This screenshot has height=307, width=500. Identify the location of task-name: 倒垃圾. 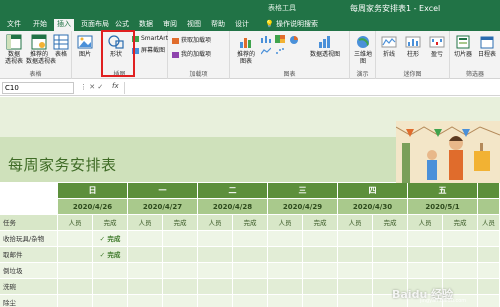
(29, 271).